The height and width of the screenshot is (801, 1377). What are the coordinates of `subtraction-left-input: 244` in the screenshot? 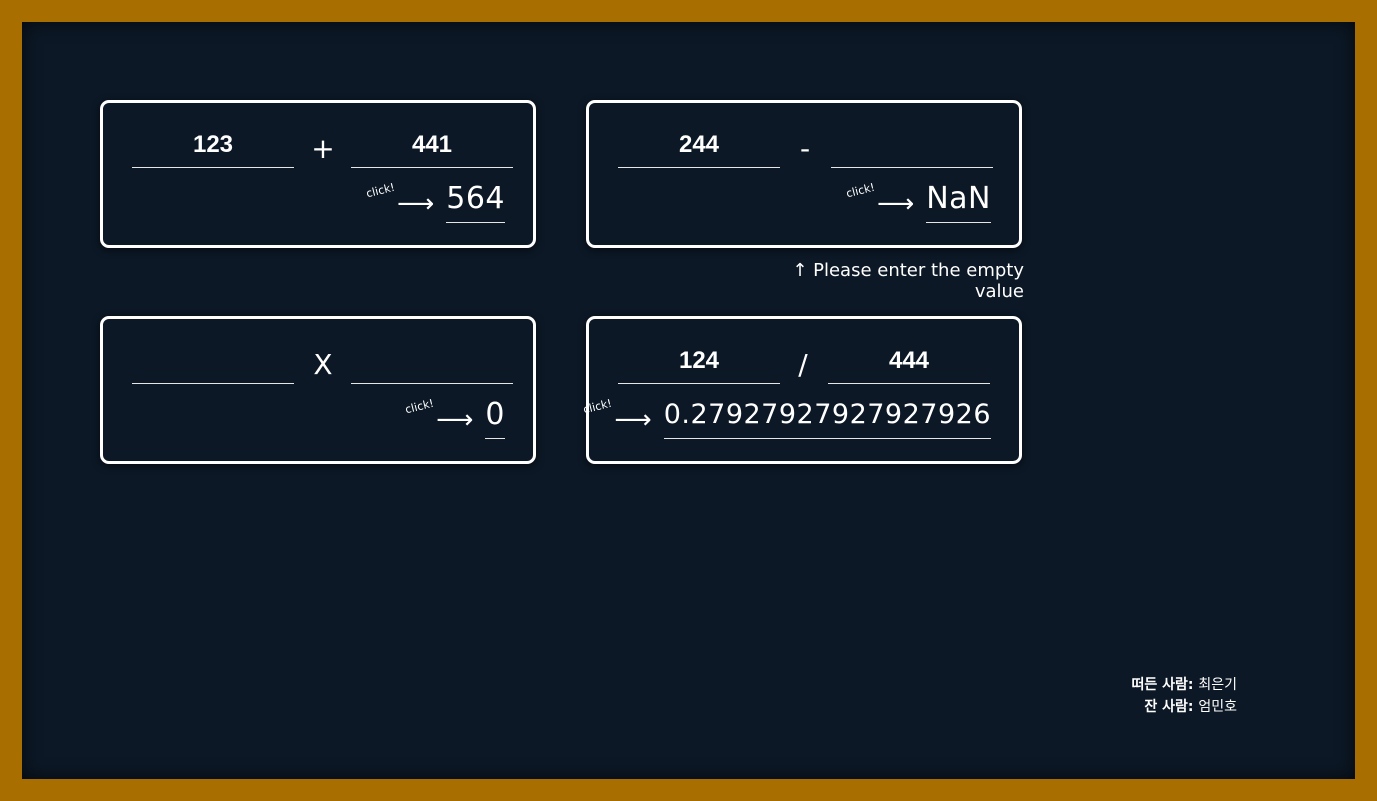 It's located at (699, 145).